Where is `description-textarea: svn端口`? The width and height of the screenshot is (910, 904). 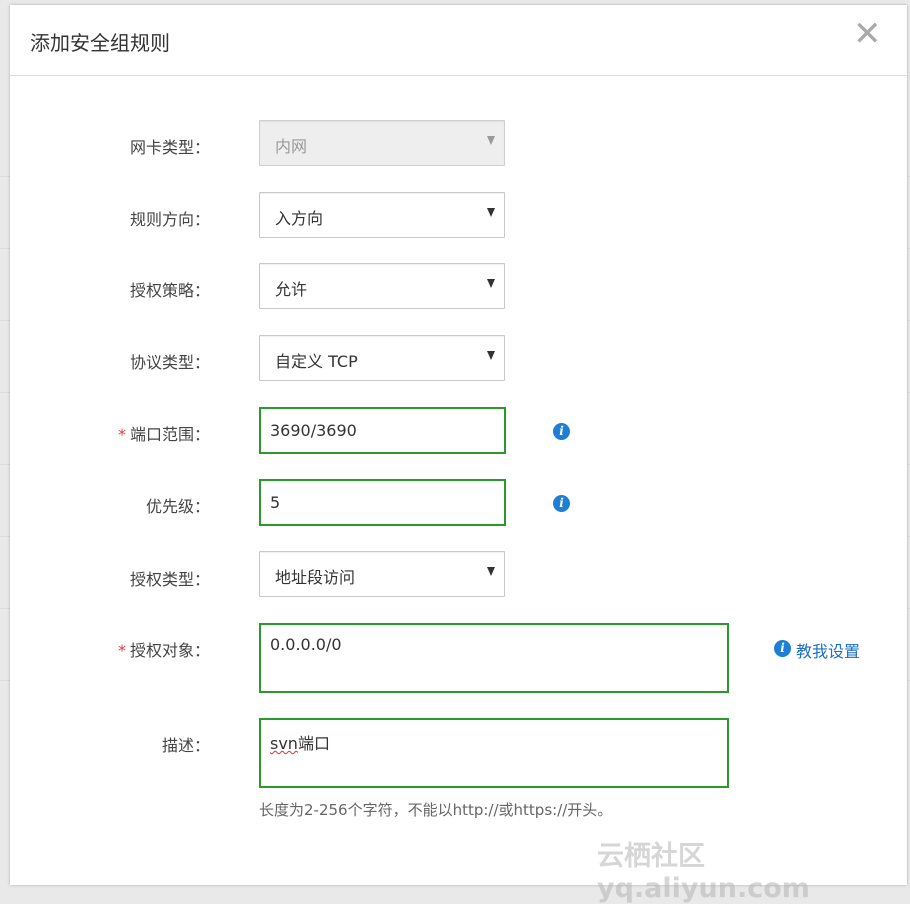 description-textarea: svn端口 is located at coordinates (494, 753).